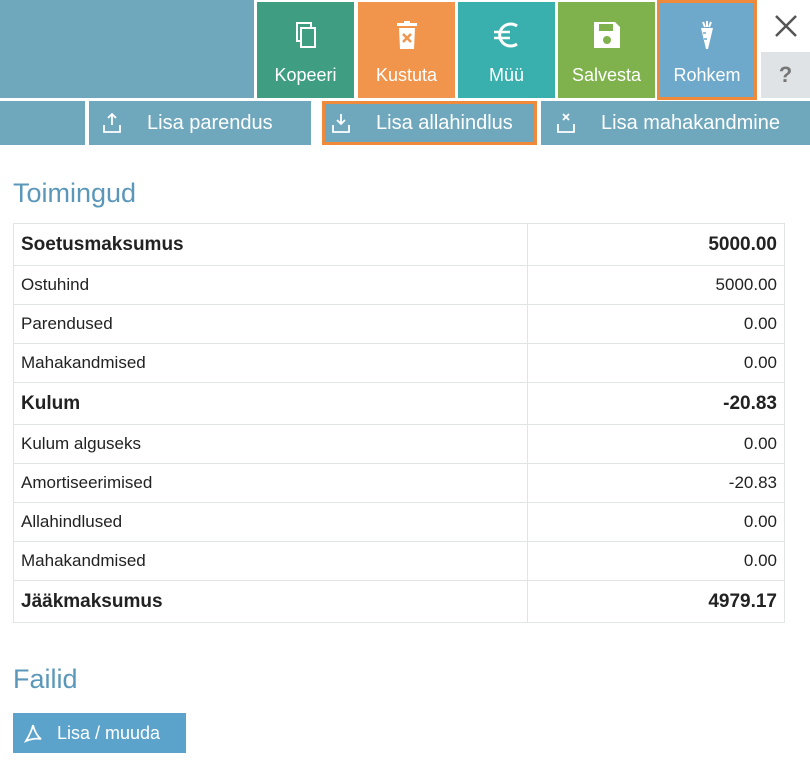 The height and width of the screenshot is (765, 810). Describe the element at coordinates (656, 601) in the screenshot. I see `row-value: 4979.17` at that location.